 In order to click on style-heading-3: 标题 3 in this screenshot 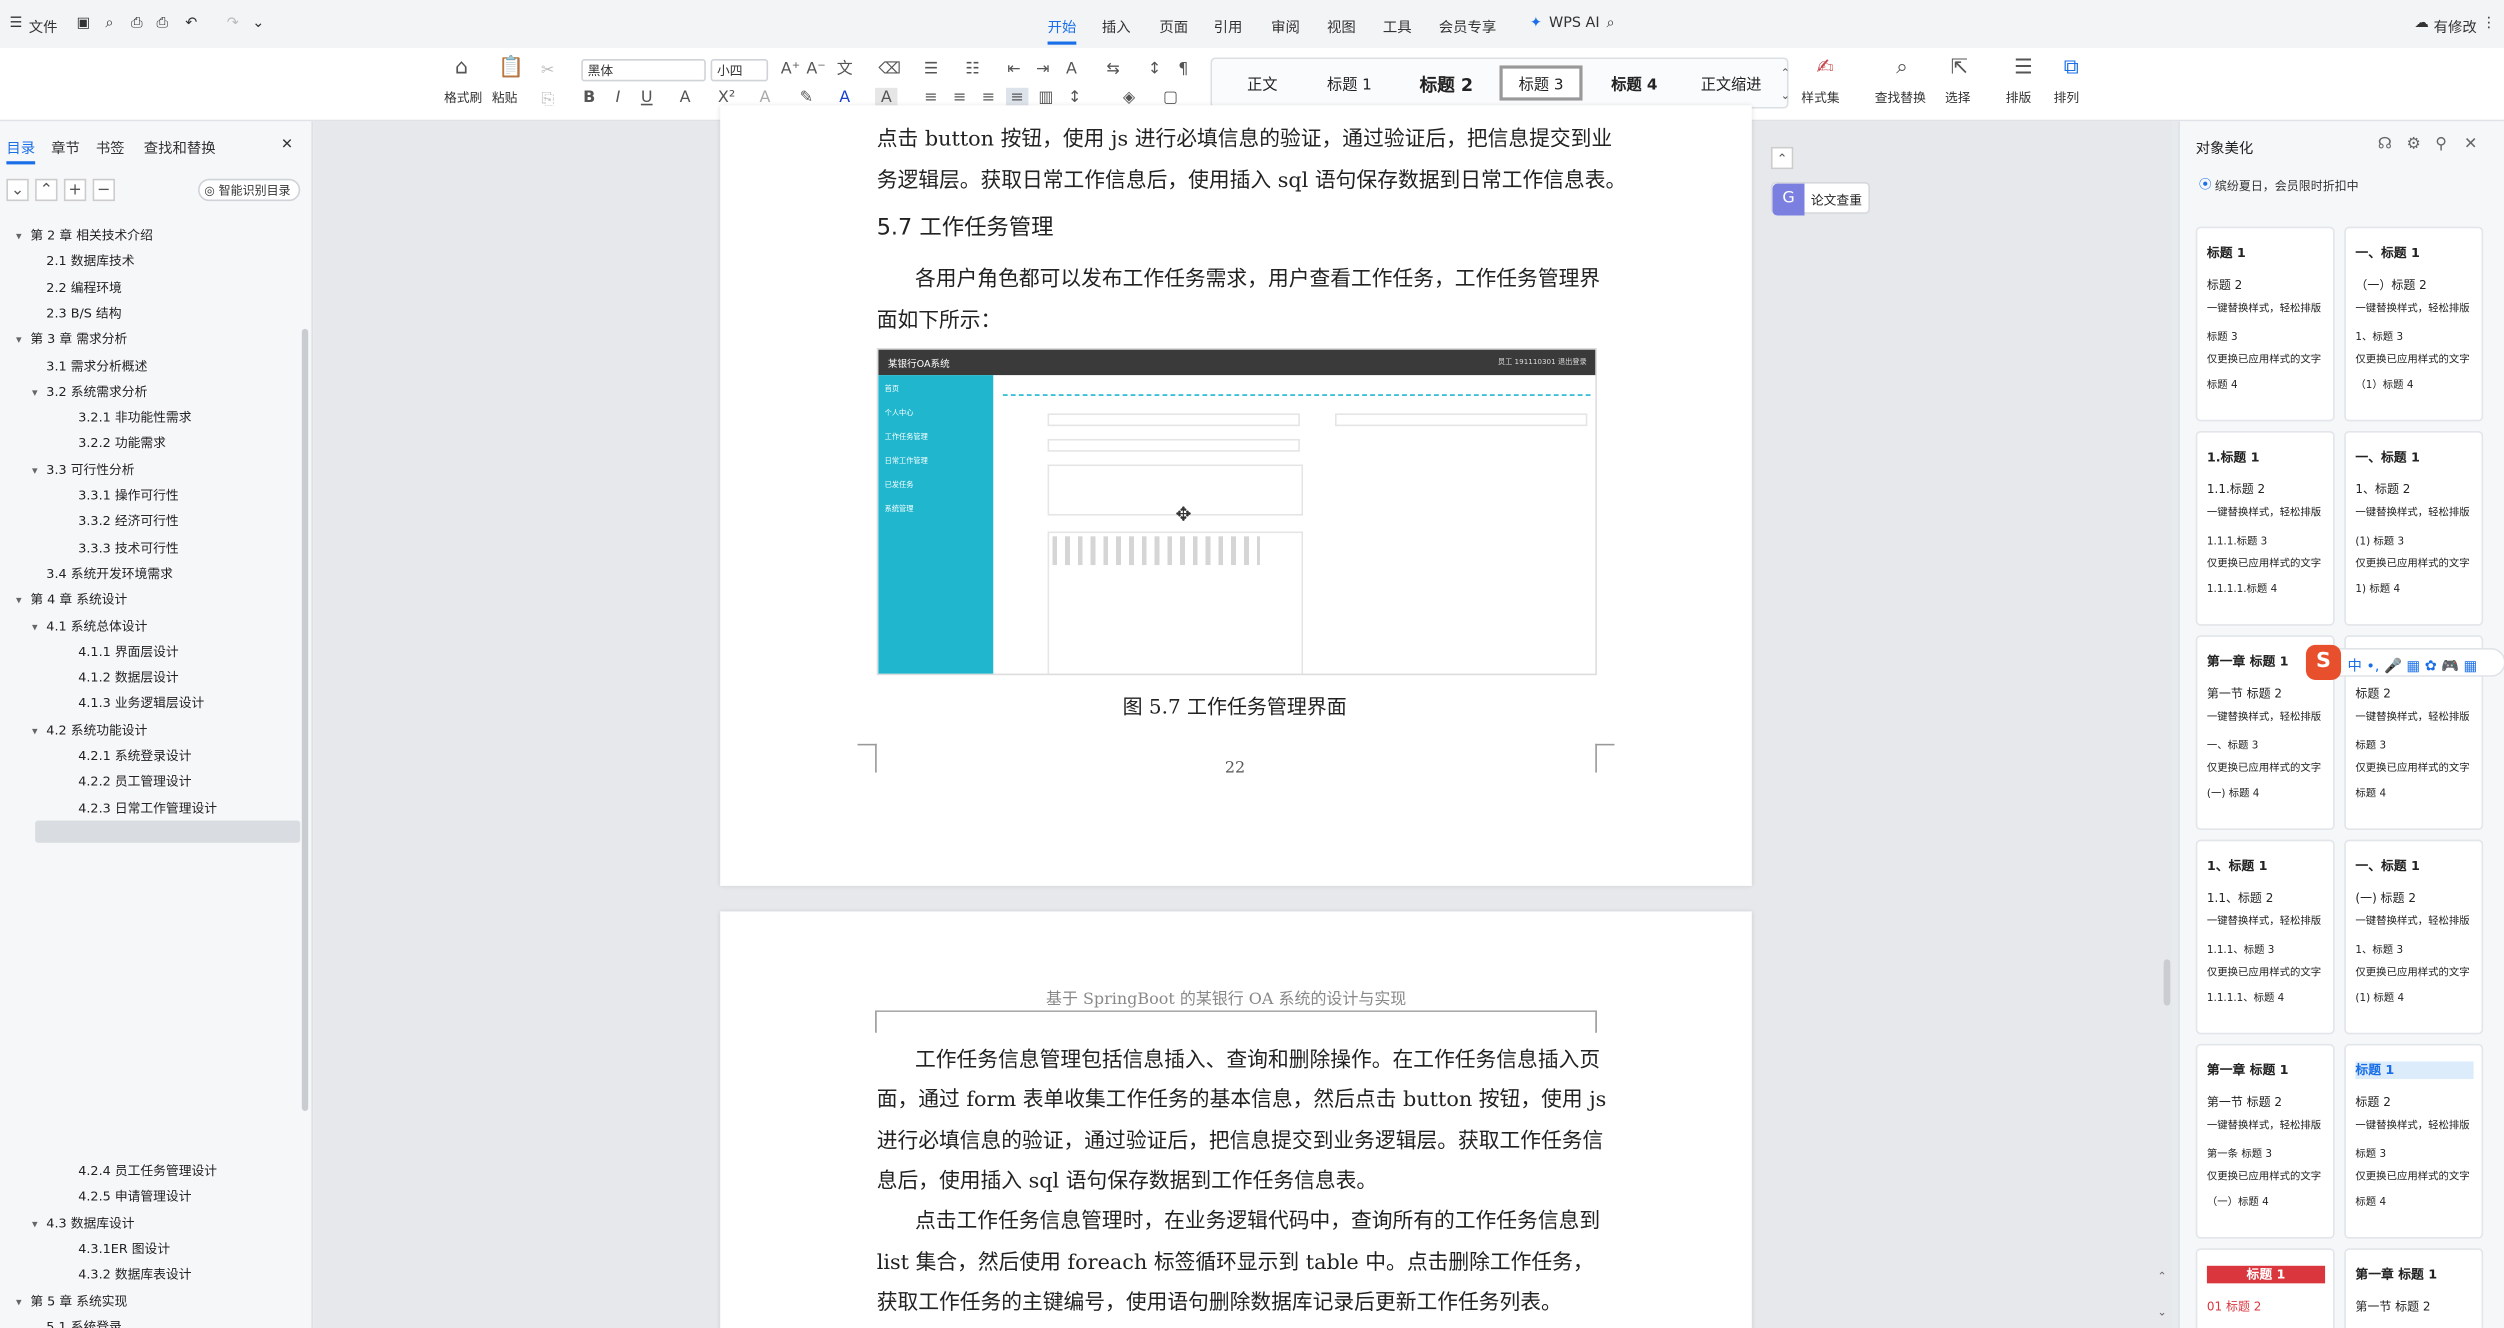, I will do `click(1541, 83)`.